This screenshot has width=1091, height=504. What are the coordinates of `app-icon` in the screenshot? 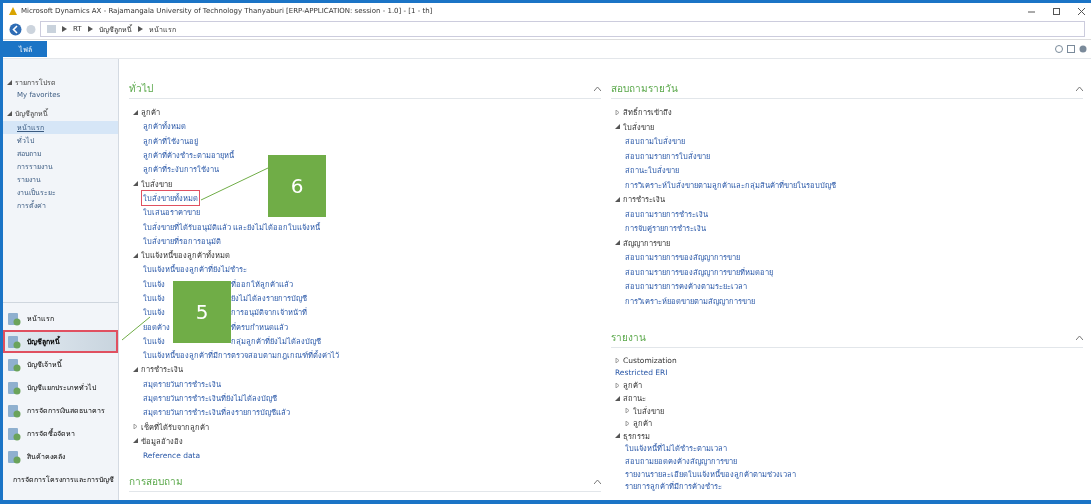 It's located at (13, 11).